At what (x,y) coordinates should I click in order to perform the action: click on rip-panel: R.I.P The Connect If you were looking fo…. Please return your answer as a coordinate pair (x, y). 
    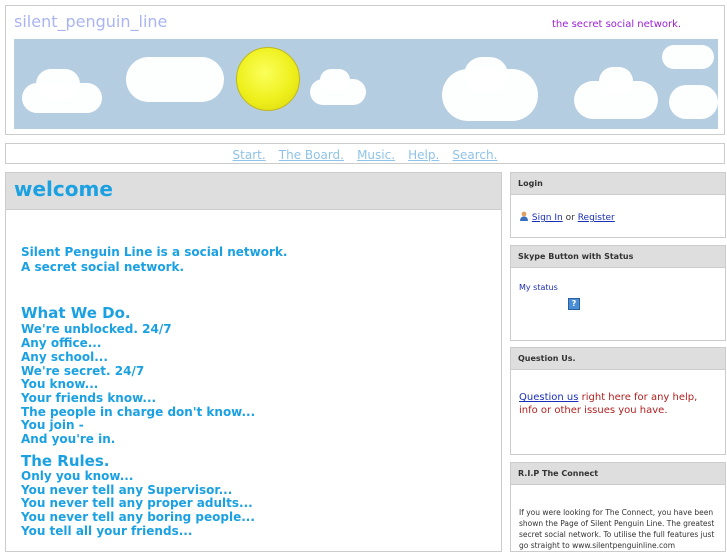
    Looking at the image, I should click on (618, 507).